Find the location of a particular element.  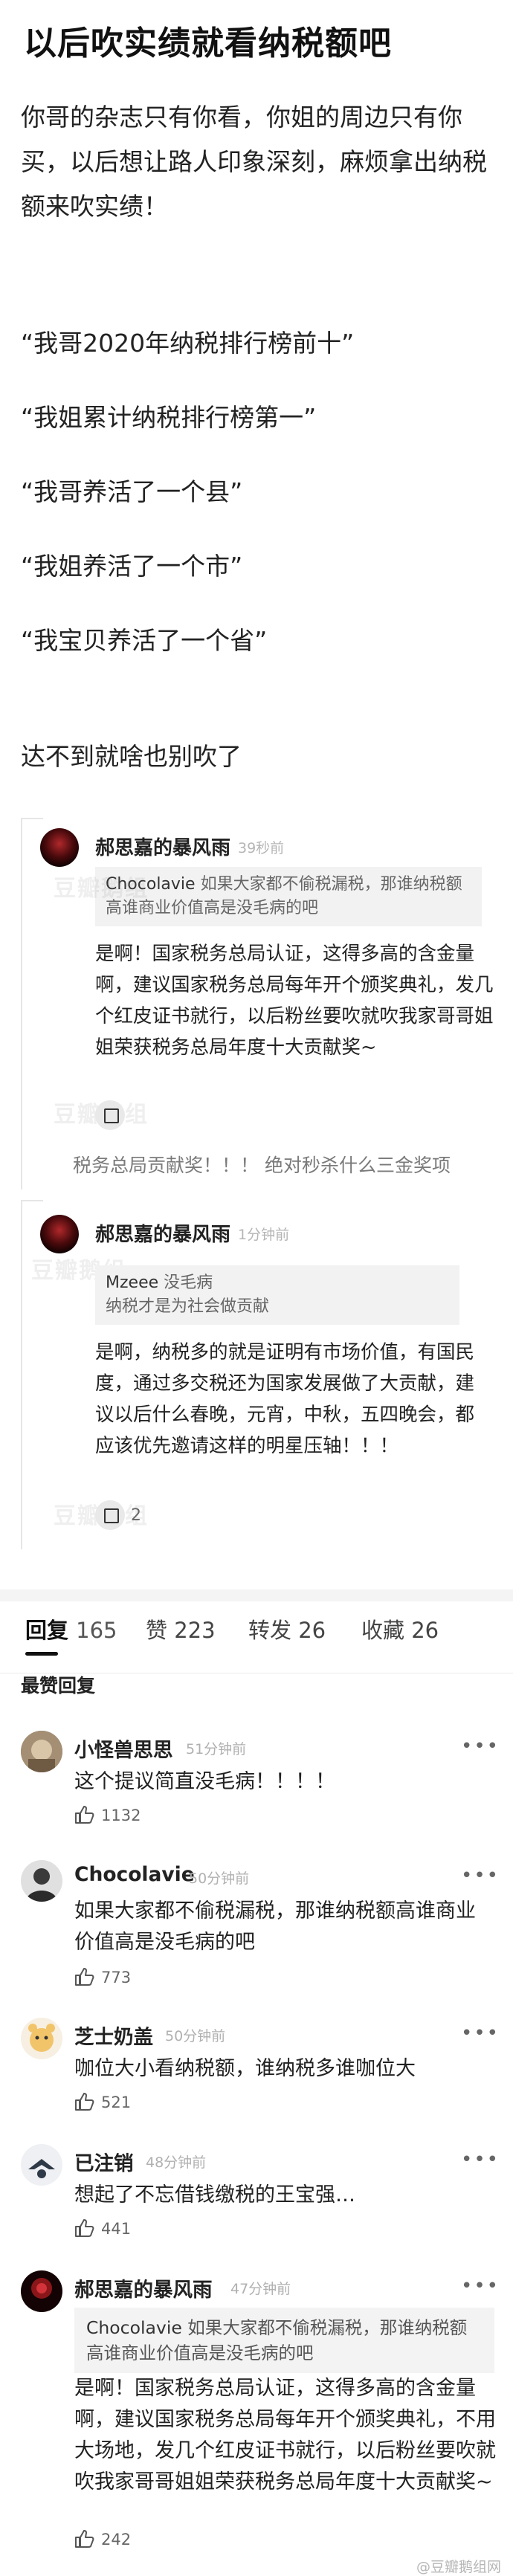

tab-likes: 赞 223 is located at coordinates (181, 1628).